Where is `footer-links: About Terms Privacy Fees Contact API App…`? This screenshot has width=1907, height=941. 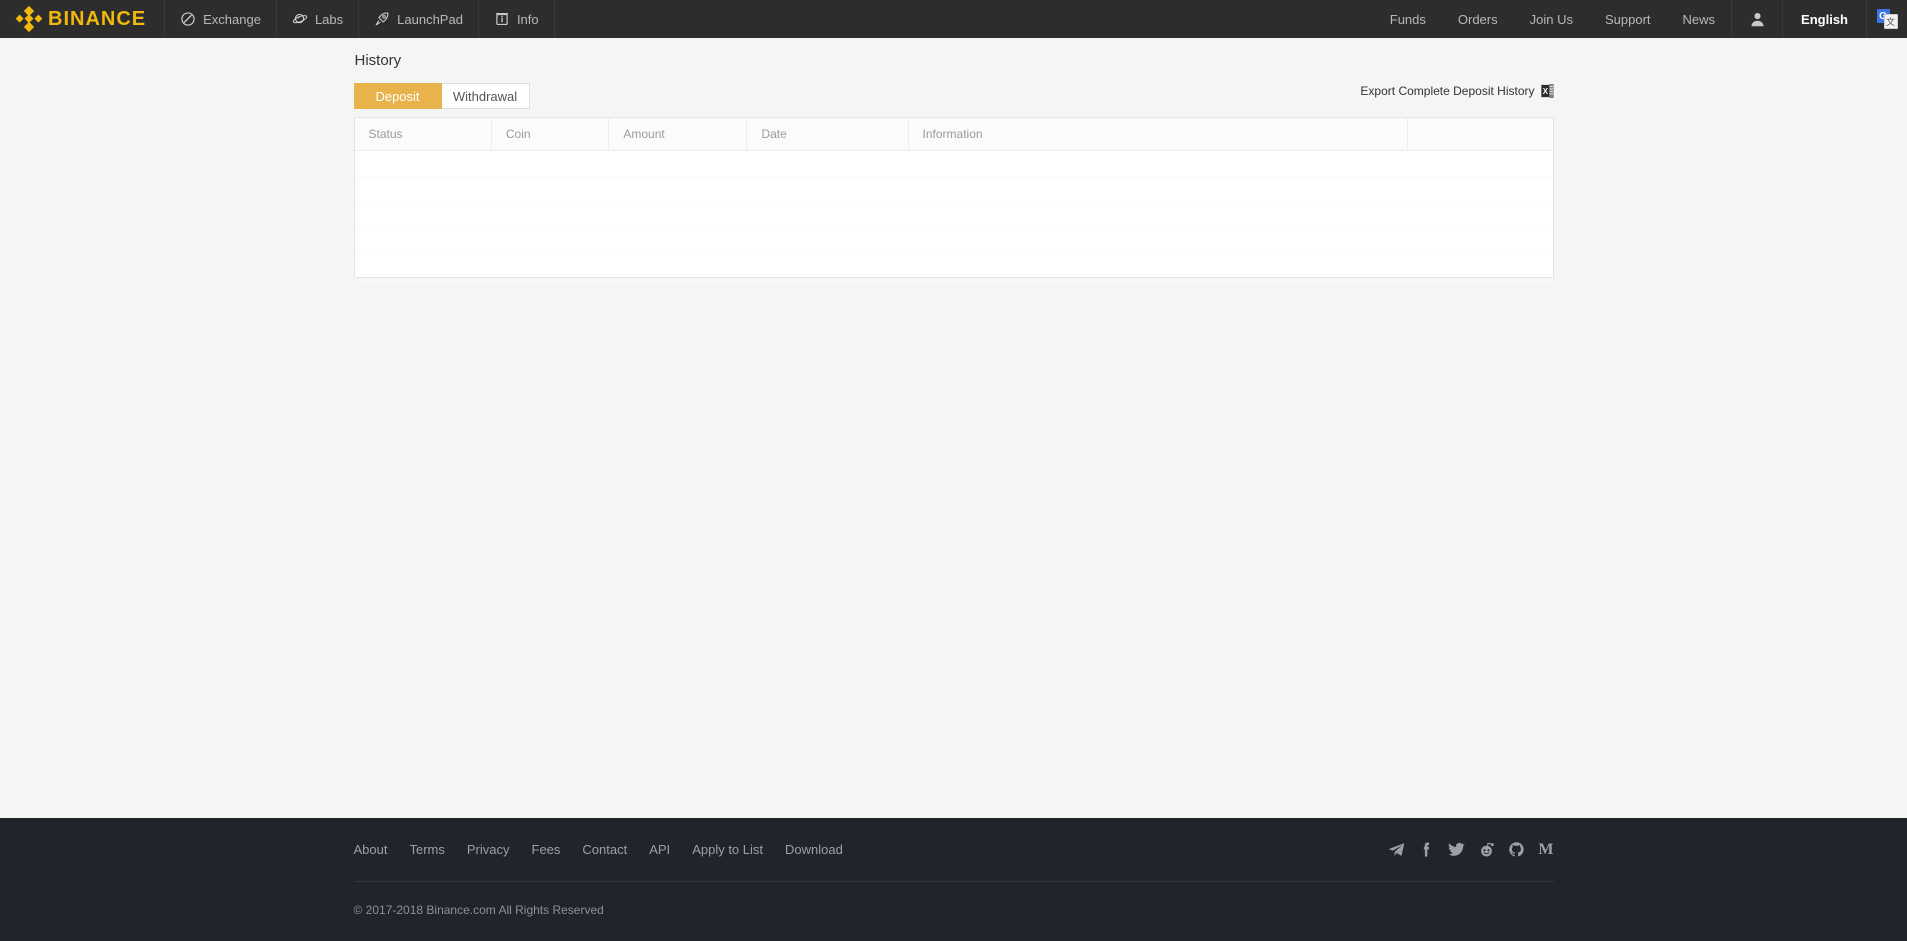 footer-links: About Terms Privacy Fees Contact API App… is located at coordinates (598, 849).